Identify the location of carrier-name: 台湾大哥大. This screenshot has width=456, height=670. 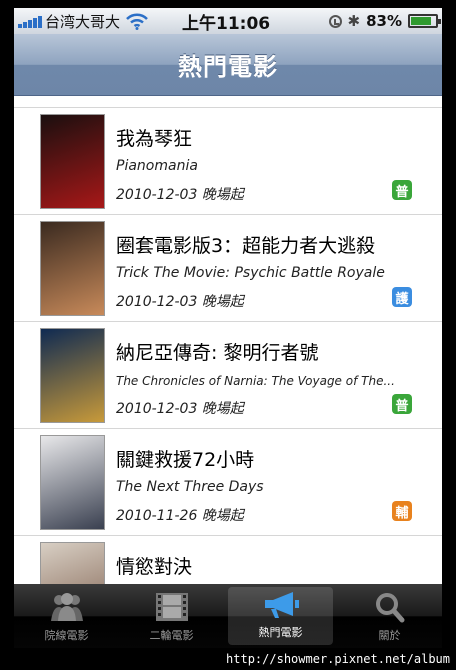
(83, 21).